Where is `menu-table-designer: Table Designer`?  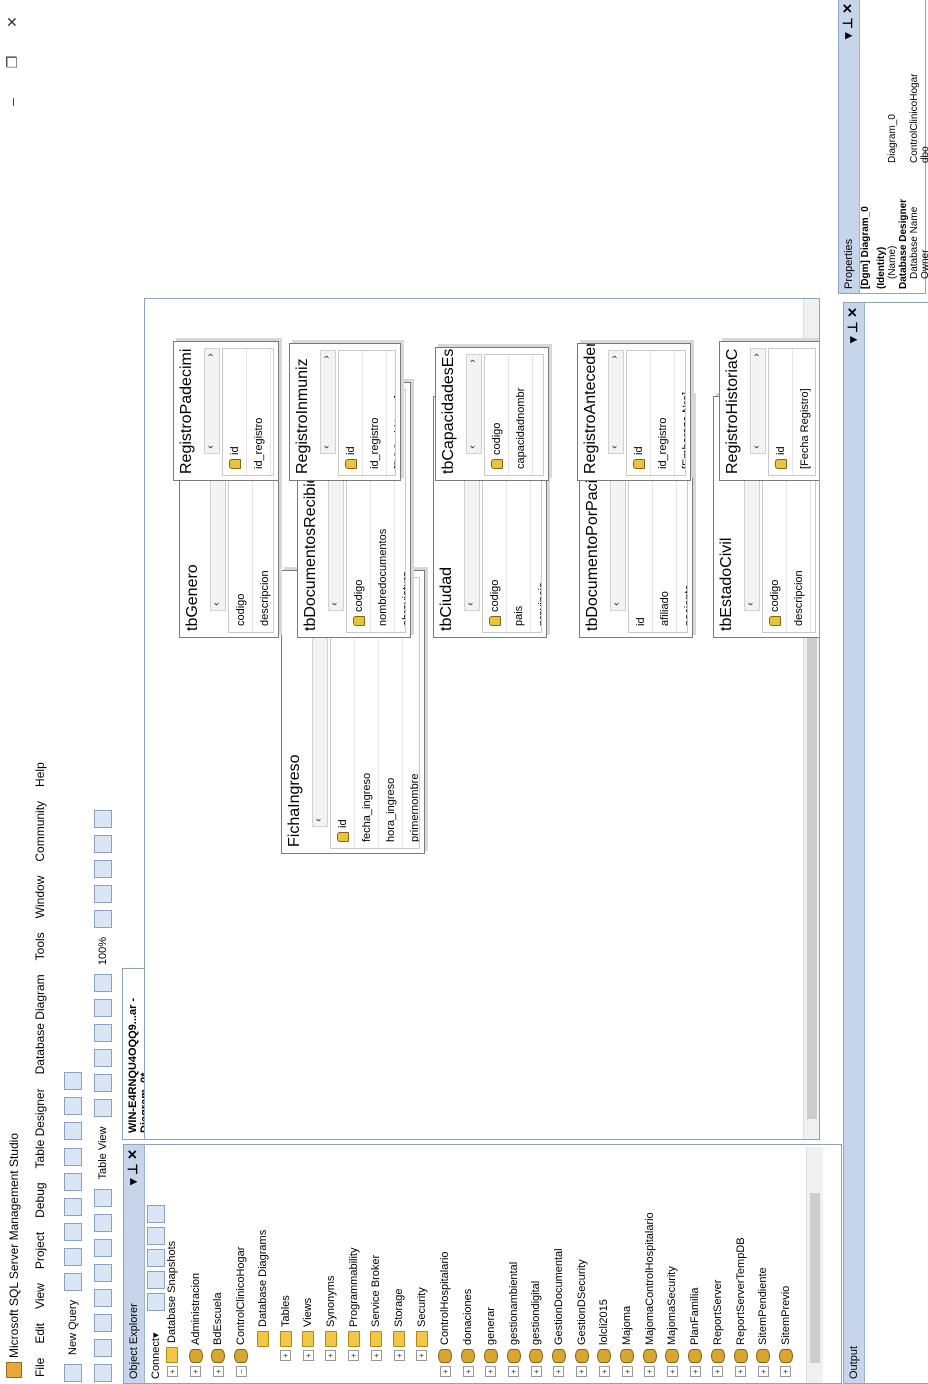
menu-table-designer: Table Designer is located at coordinates (38, 1128).